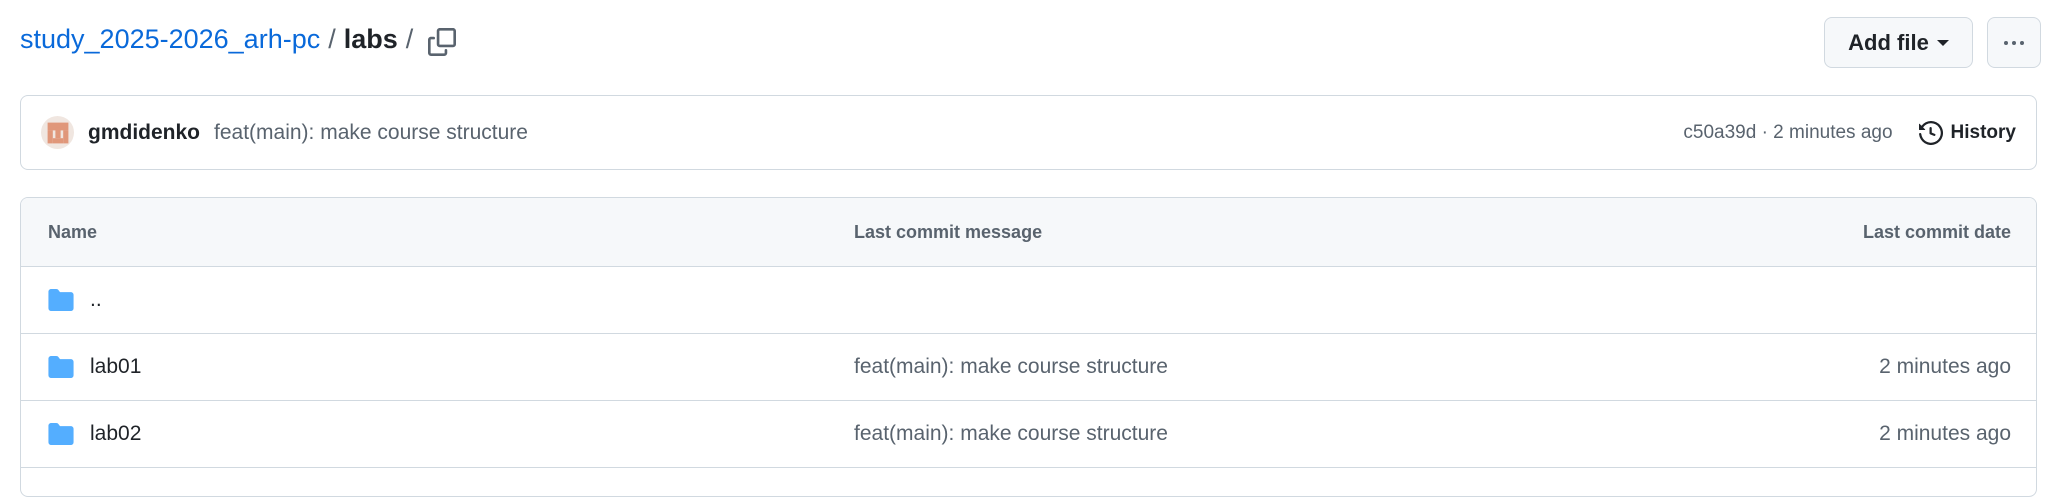  Describe the element at coordinates (371, 133) in the screenshot. I see `commit-message-link: feat(main): make course structure` at that location.